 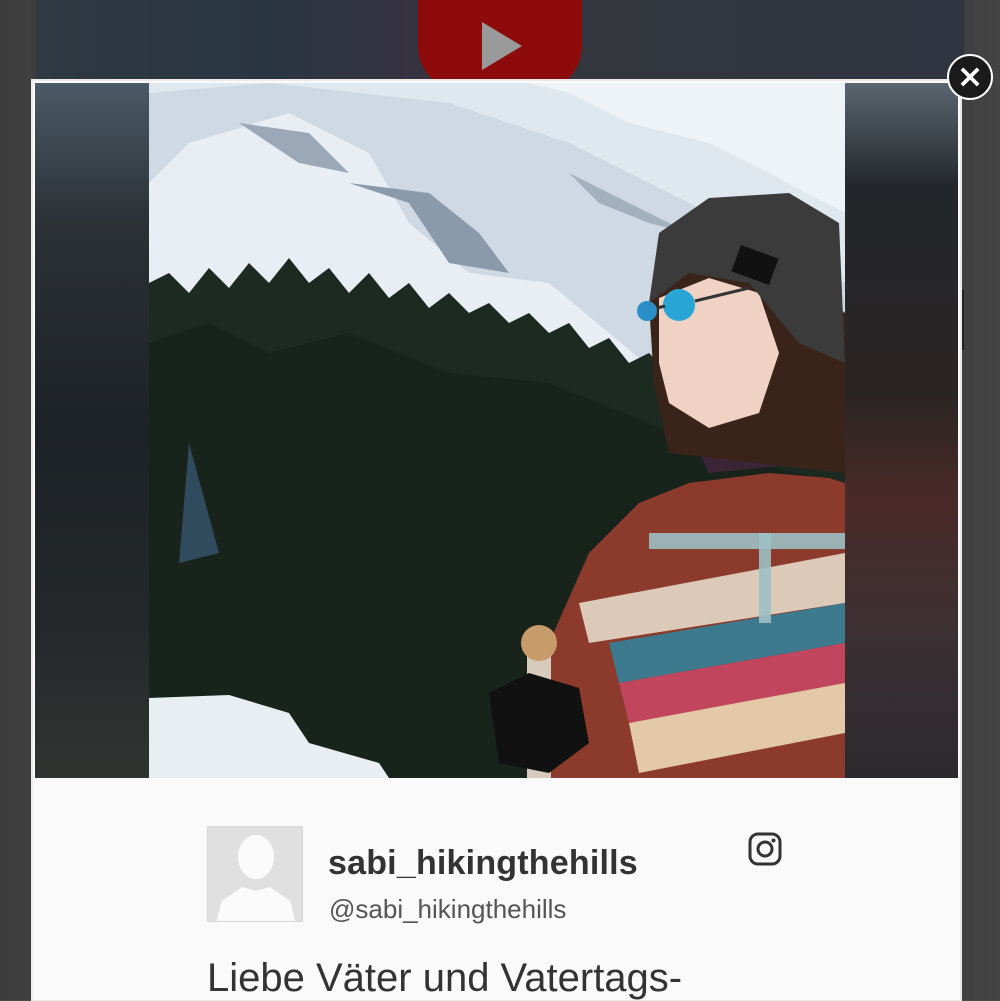 What do you see at coordinates (447, 909) in the screenshot?
I see `post-handle: @sabi_hikingthehills` at bounding box center [447, 909].